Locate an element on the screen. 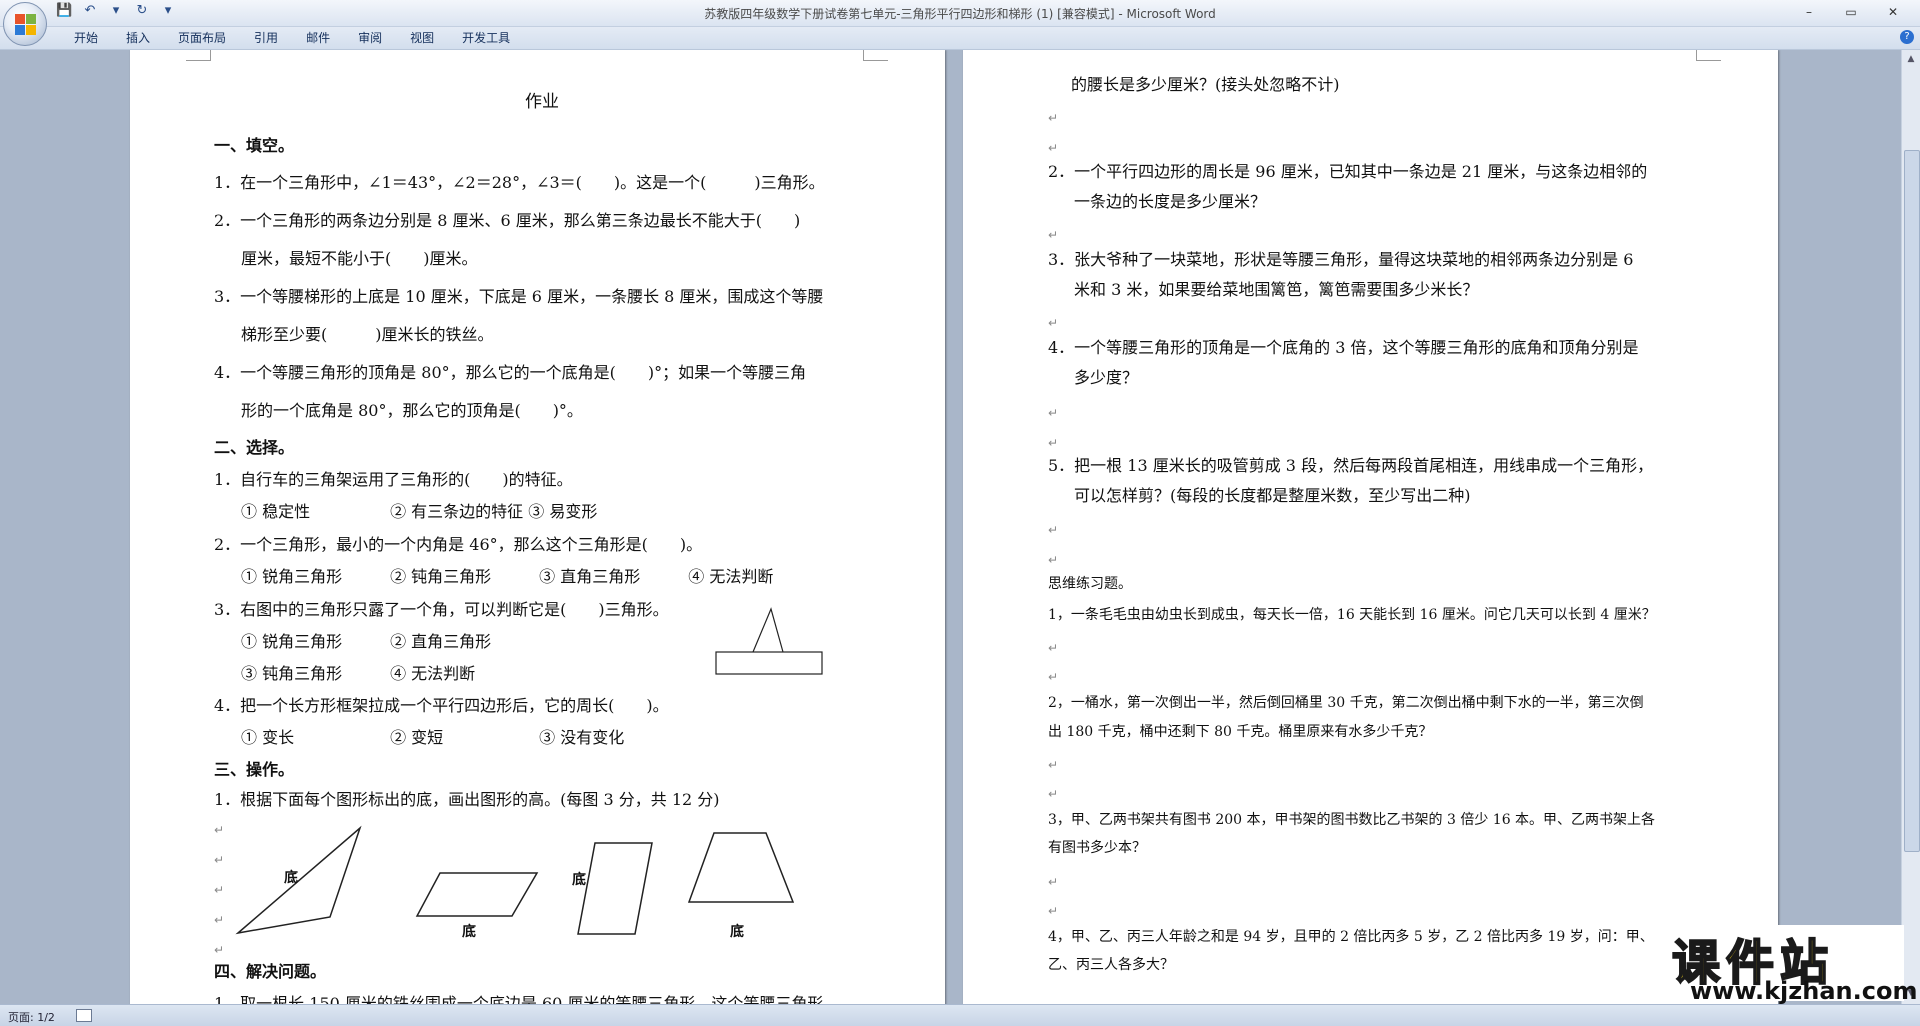  section-heading: 三、操作。 is located at coordinates (254, 769).